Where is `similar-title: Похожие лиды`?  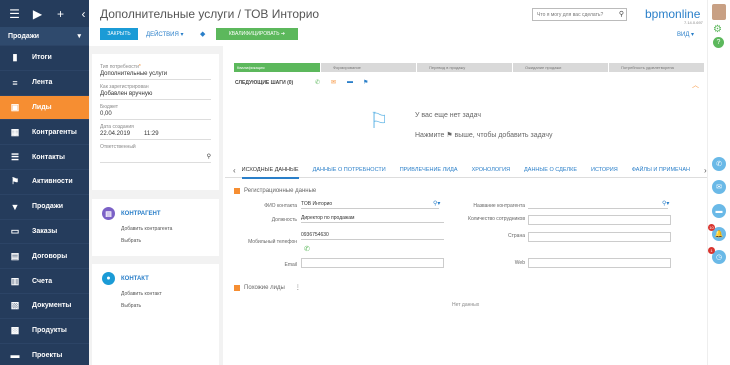 similar-title: Похожие лиды is located at coordinates (264, 287).